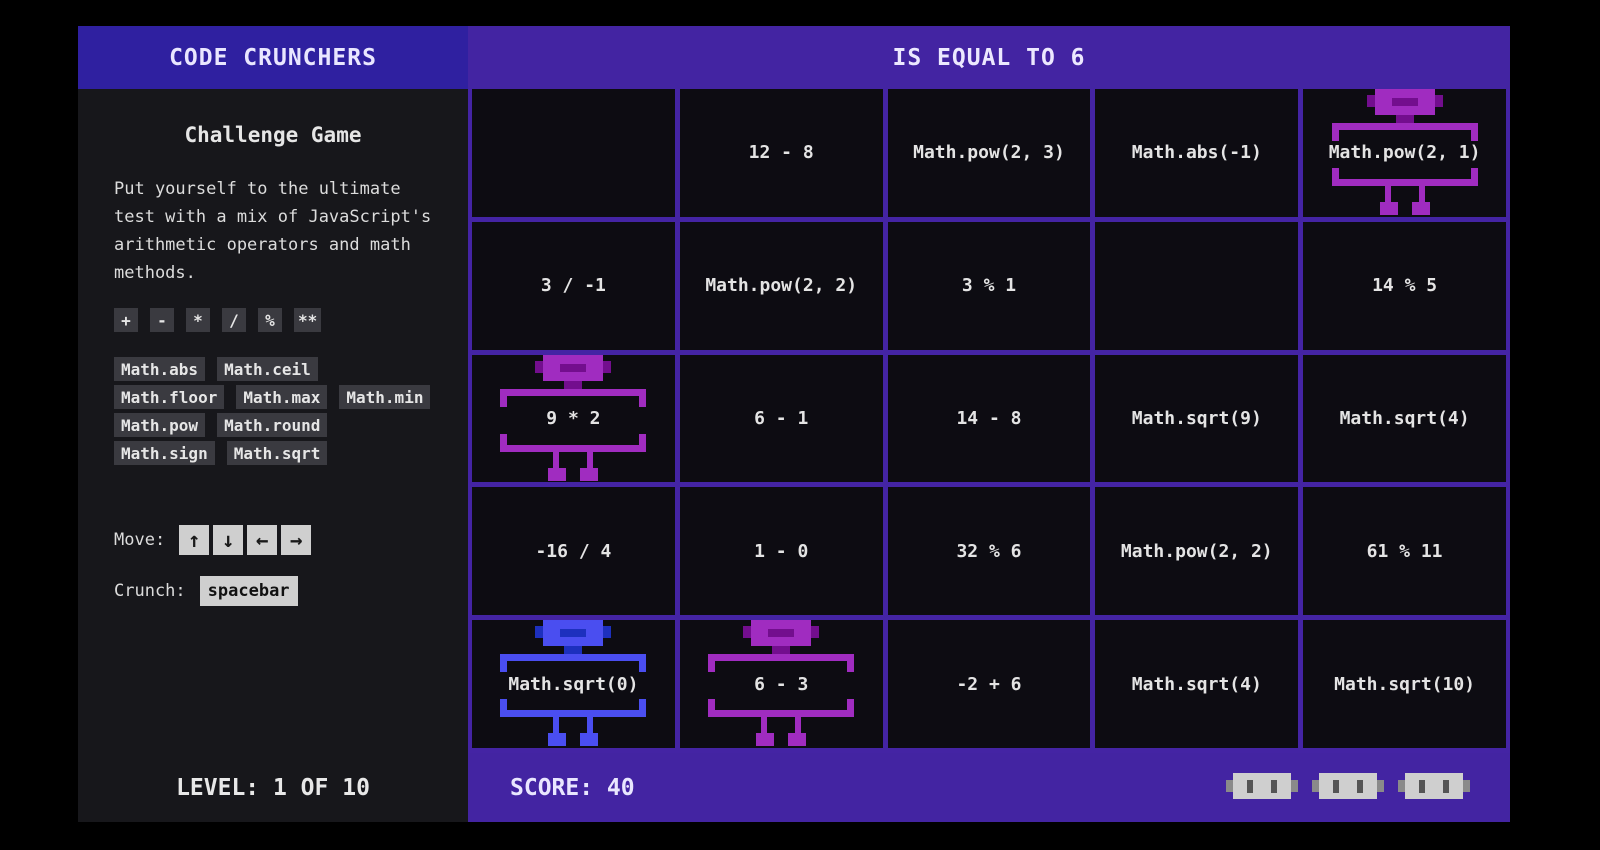 Image resolution: width=1600 pixels, height=850 pixels. What do you see at coordinates (262, 540) in the screenshot?
I see `arrow-left-icon: ←` at bounding box center [262, 540].